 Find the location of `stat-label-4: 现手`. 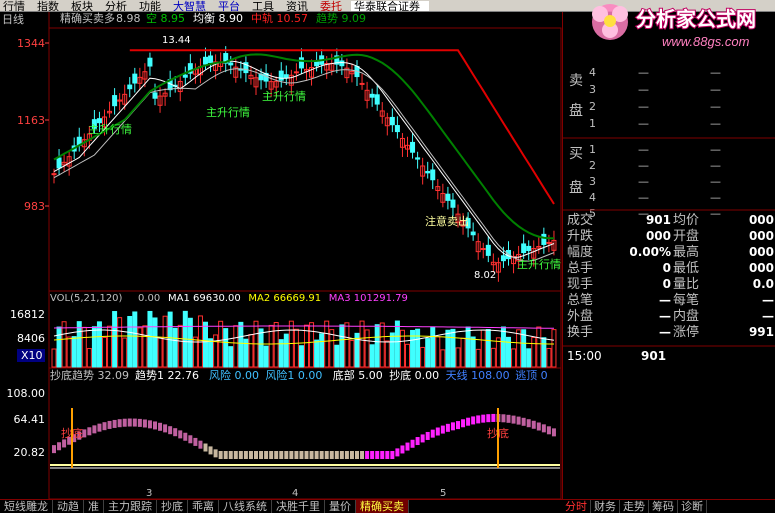

stat-label-4: 现手 is located at coordinates (580, 284).